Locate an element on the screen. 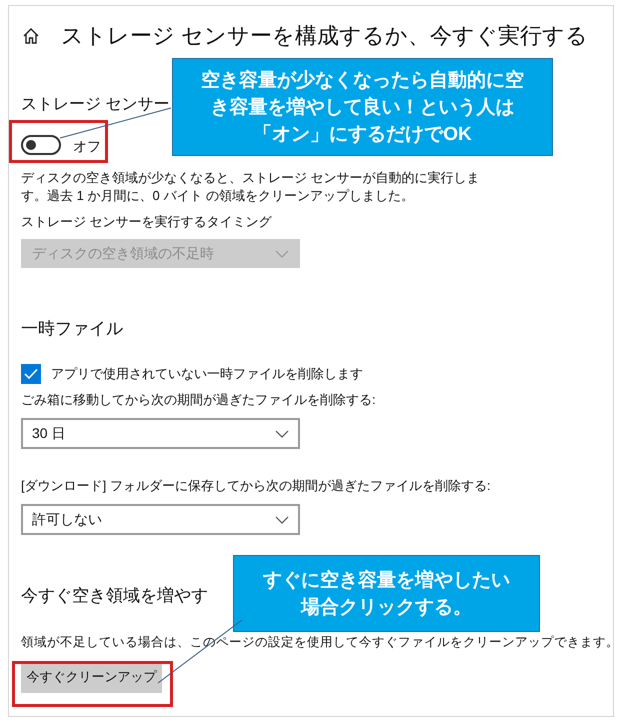  toggle-label: オフ is located at coordinates (87, 146).